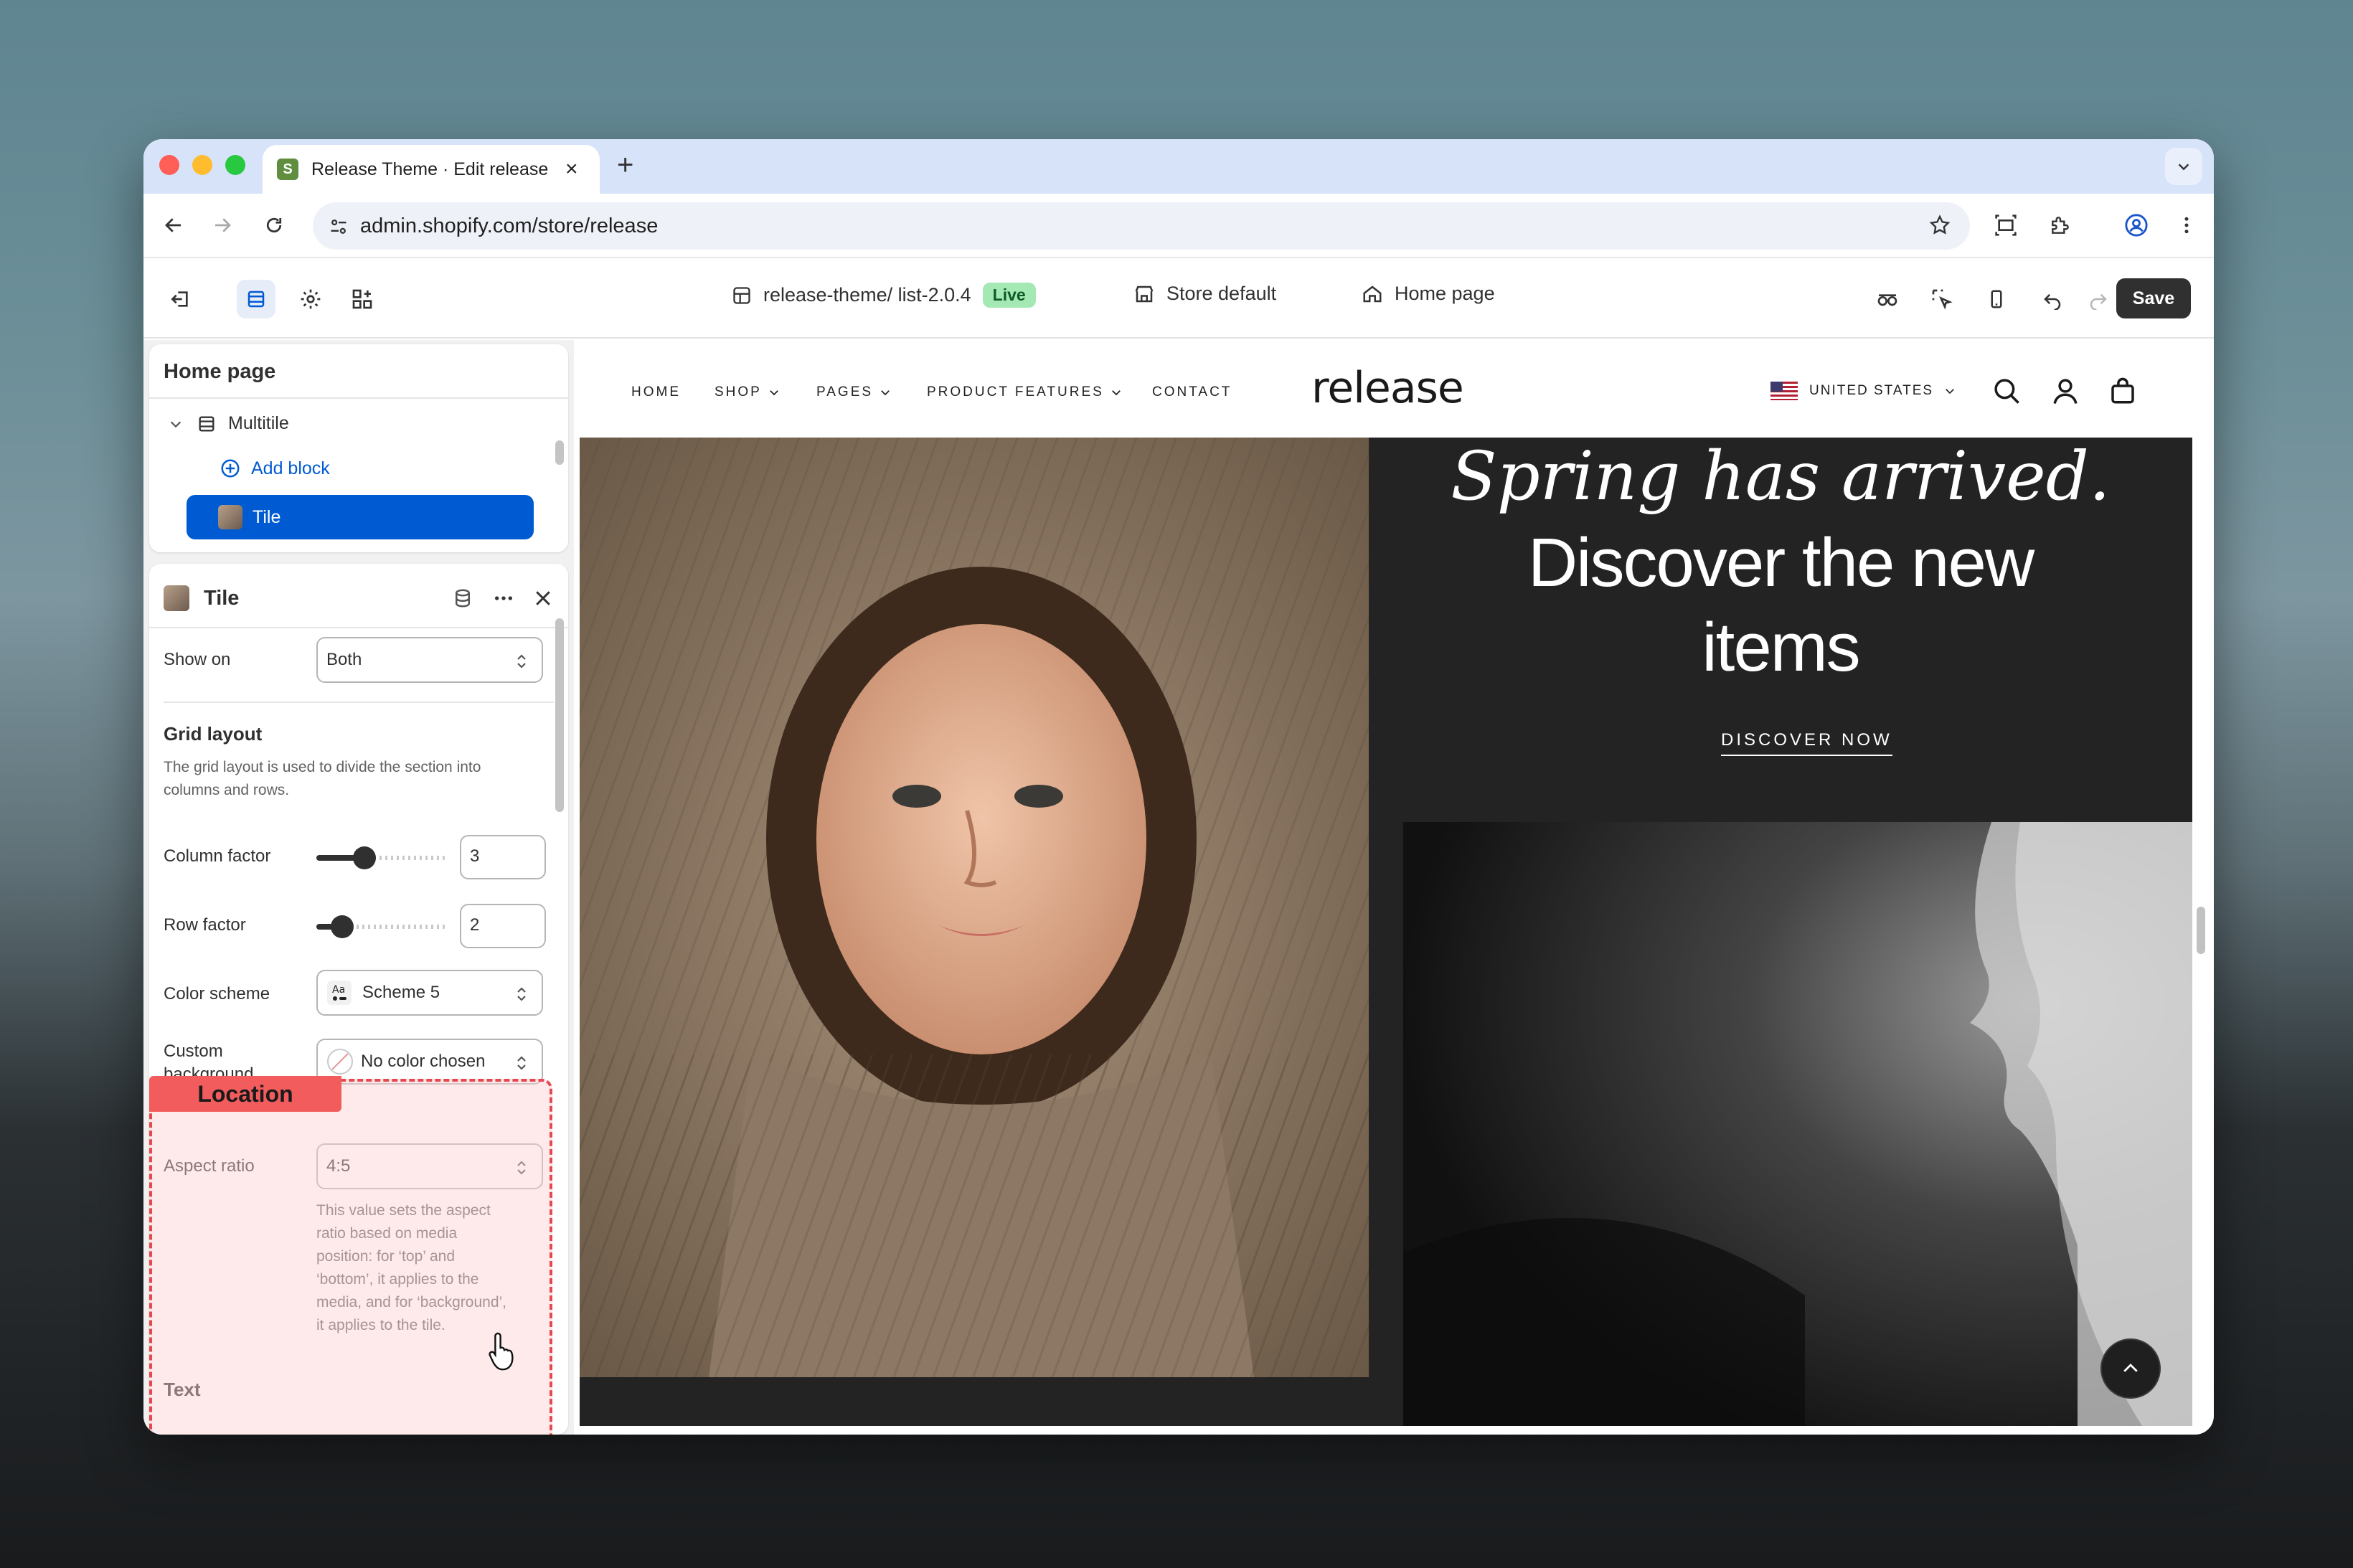 This screenshot has width=2353, height=1568. I want to click on panel-title: Home page, so click(220, 372).